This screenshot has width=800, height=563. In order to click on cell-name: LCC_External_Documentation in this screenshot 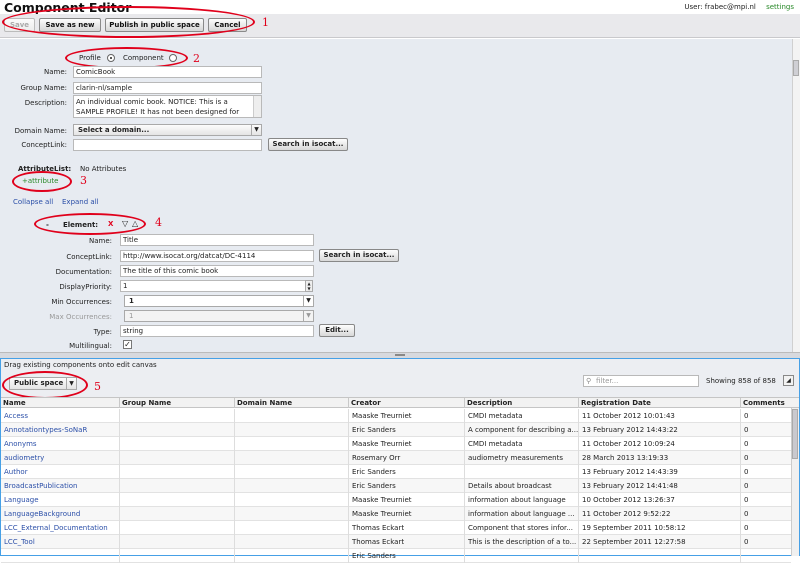, I will do `click(60, 528)`.